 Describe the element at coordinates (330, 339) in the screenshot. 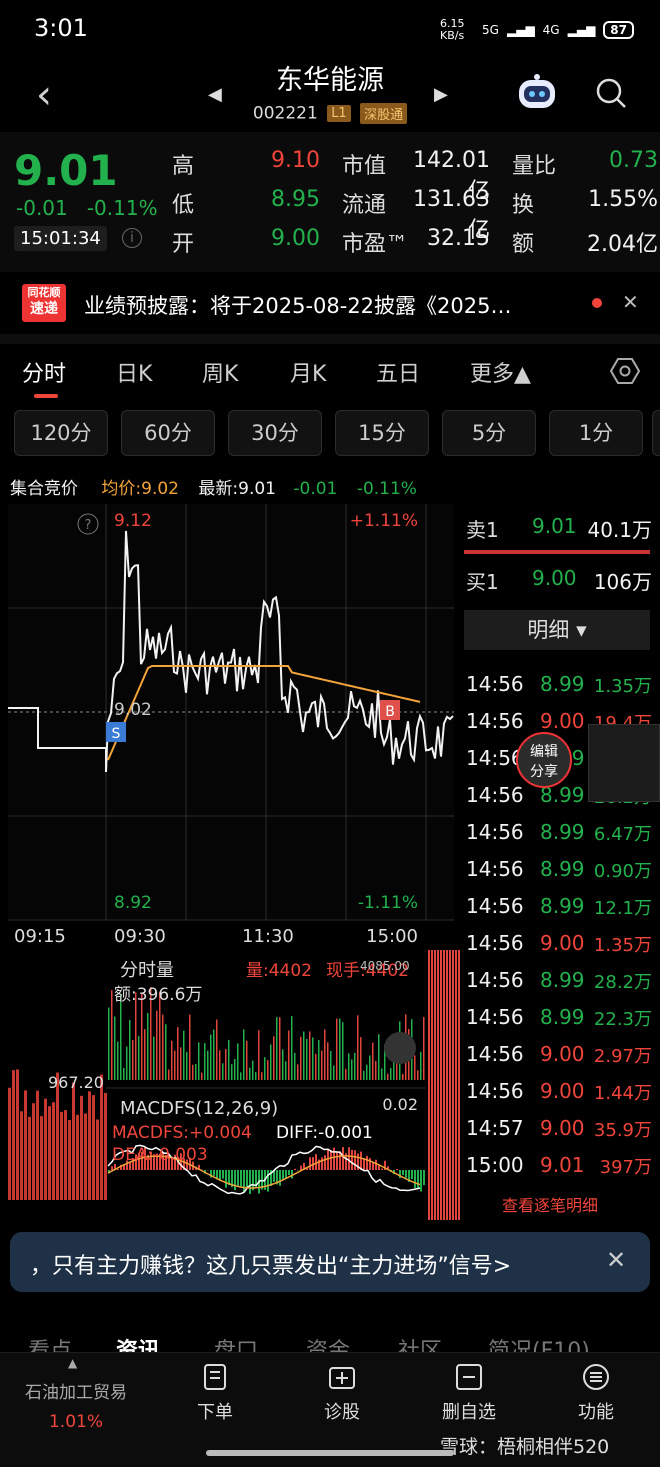

I see `divider` at that location.